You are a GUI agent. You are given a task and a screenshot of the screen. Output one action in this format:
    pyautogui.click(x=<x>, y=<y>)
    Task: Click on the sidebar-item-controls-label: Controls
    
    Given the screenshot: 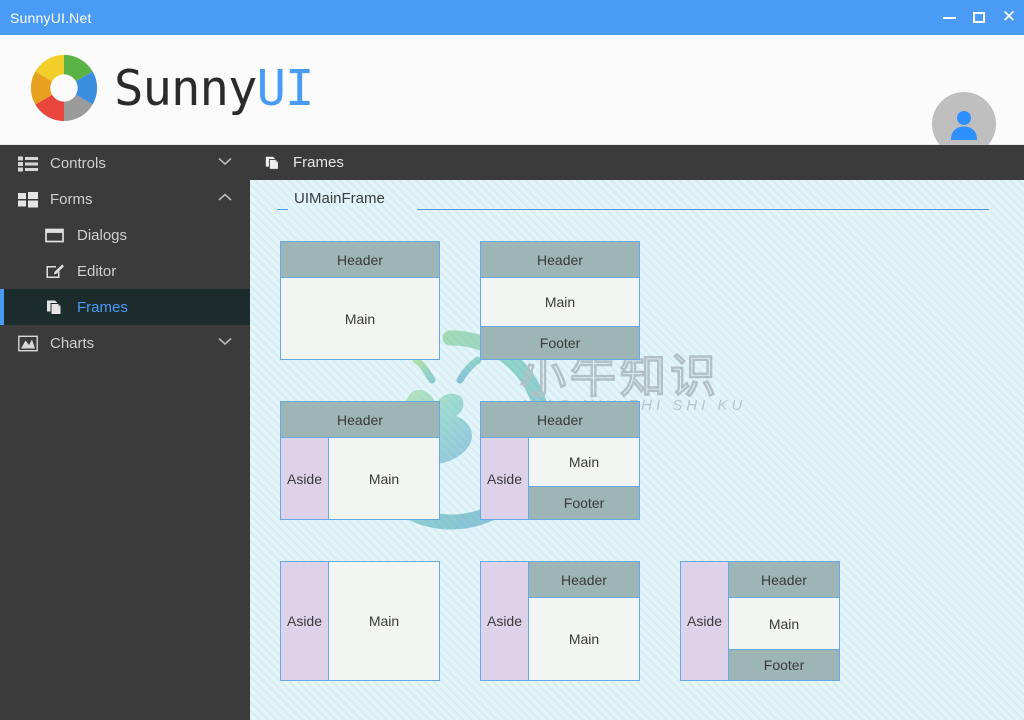 What is the action you would take?
    pyautogui.click(x=78, y=163)
    